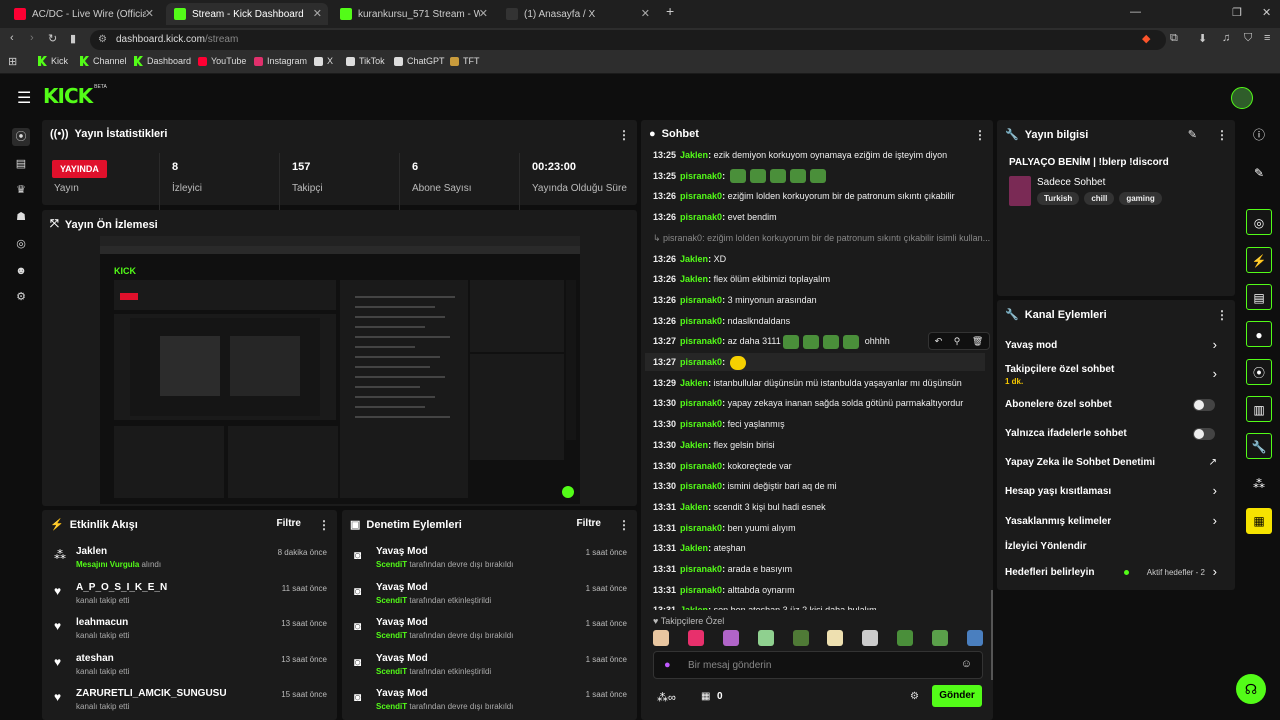 Image resolution: width=1280 pixels, height=720 pixels. Describe the element at coordinates (1259, 173) in the screenshot. I see `pencil-icon: ✎` at that location.